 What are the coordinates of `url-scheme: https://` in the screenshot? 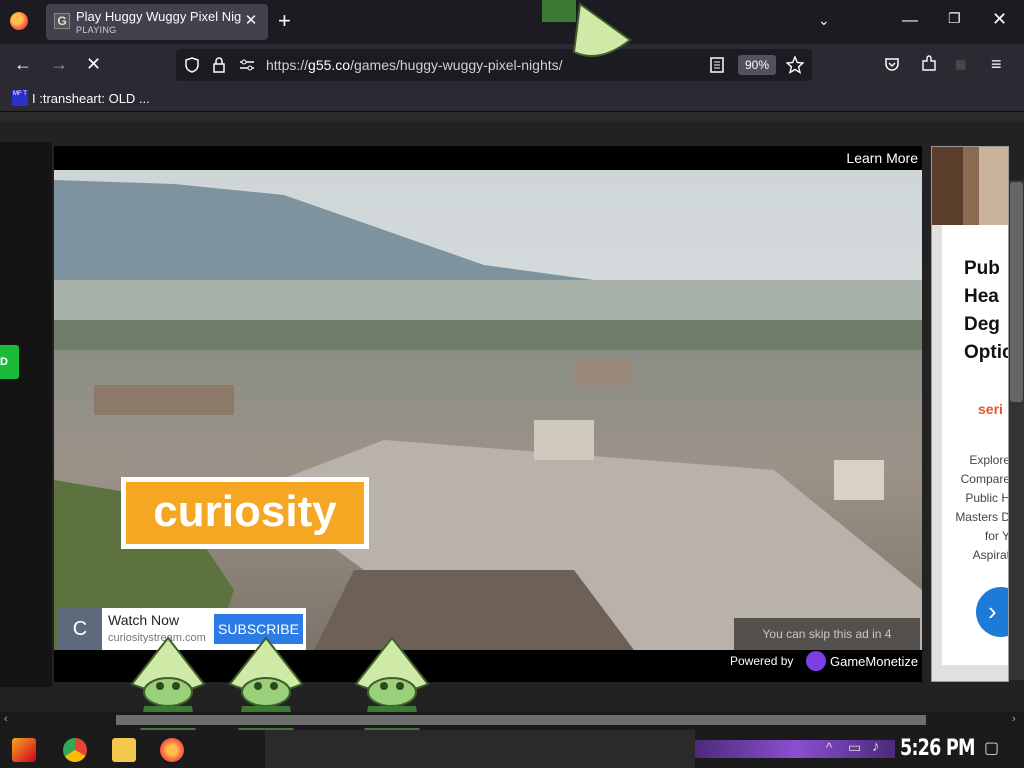 It's located at (287, 65).